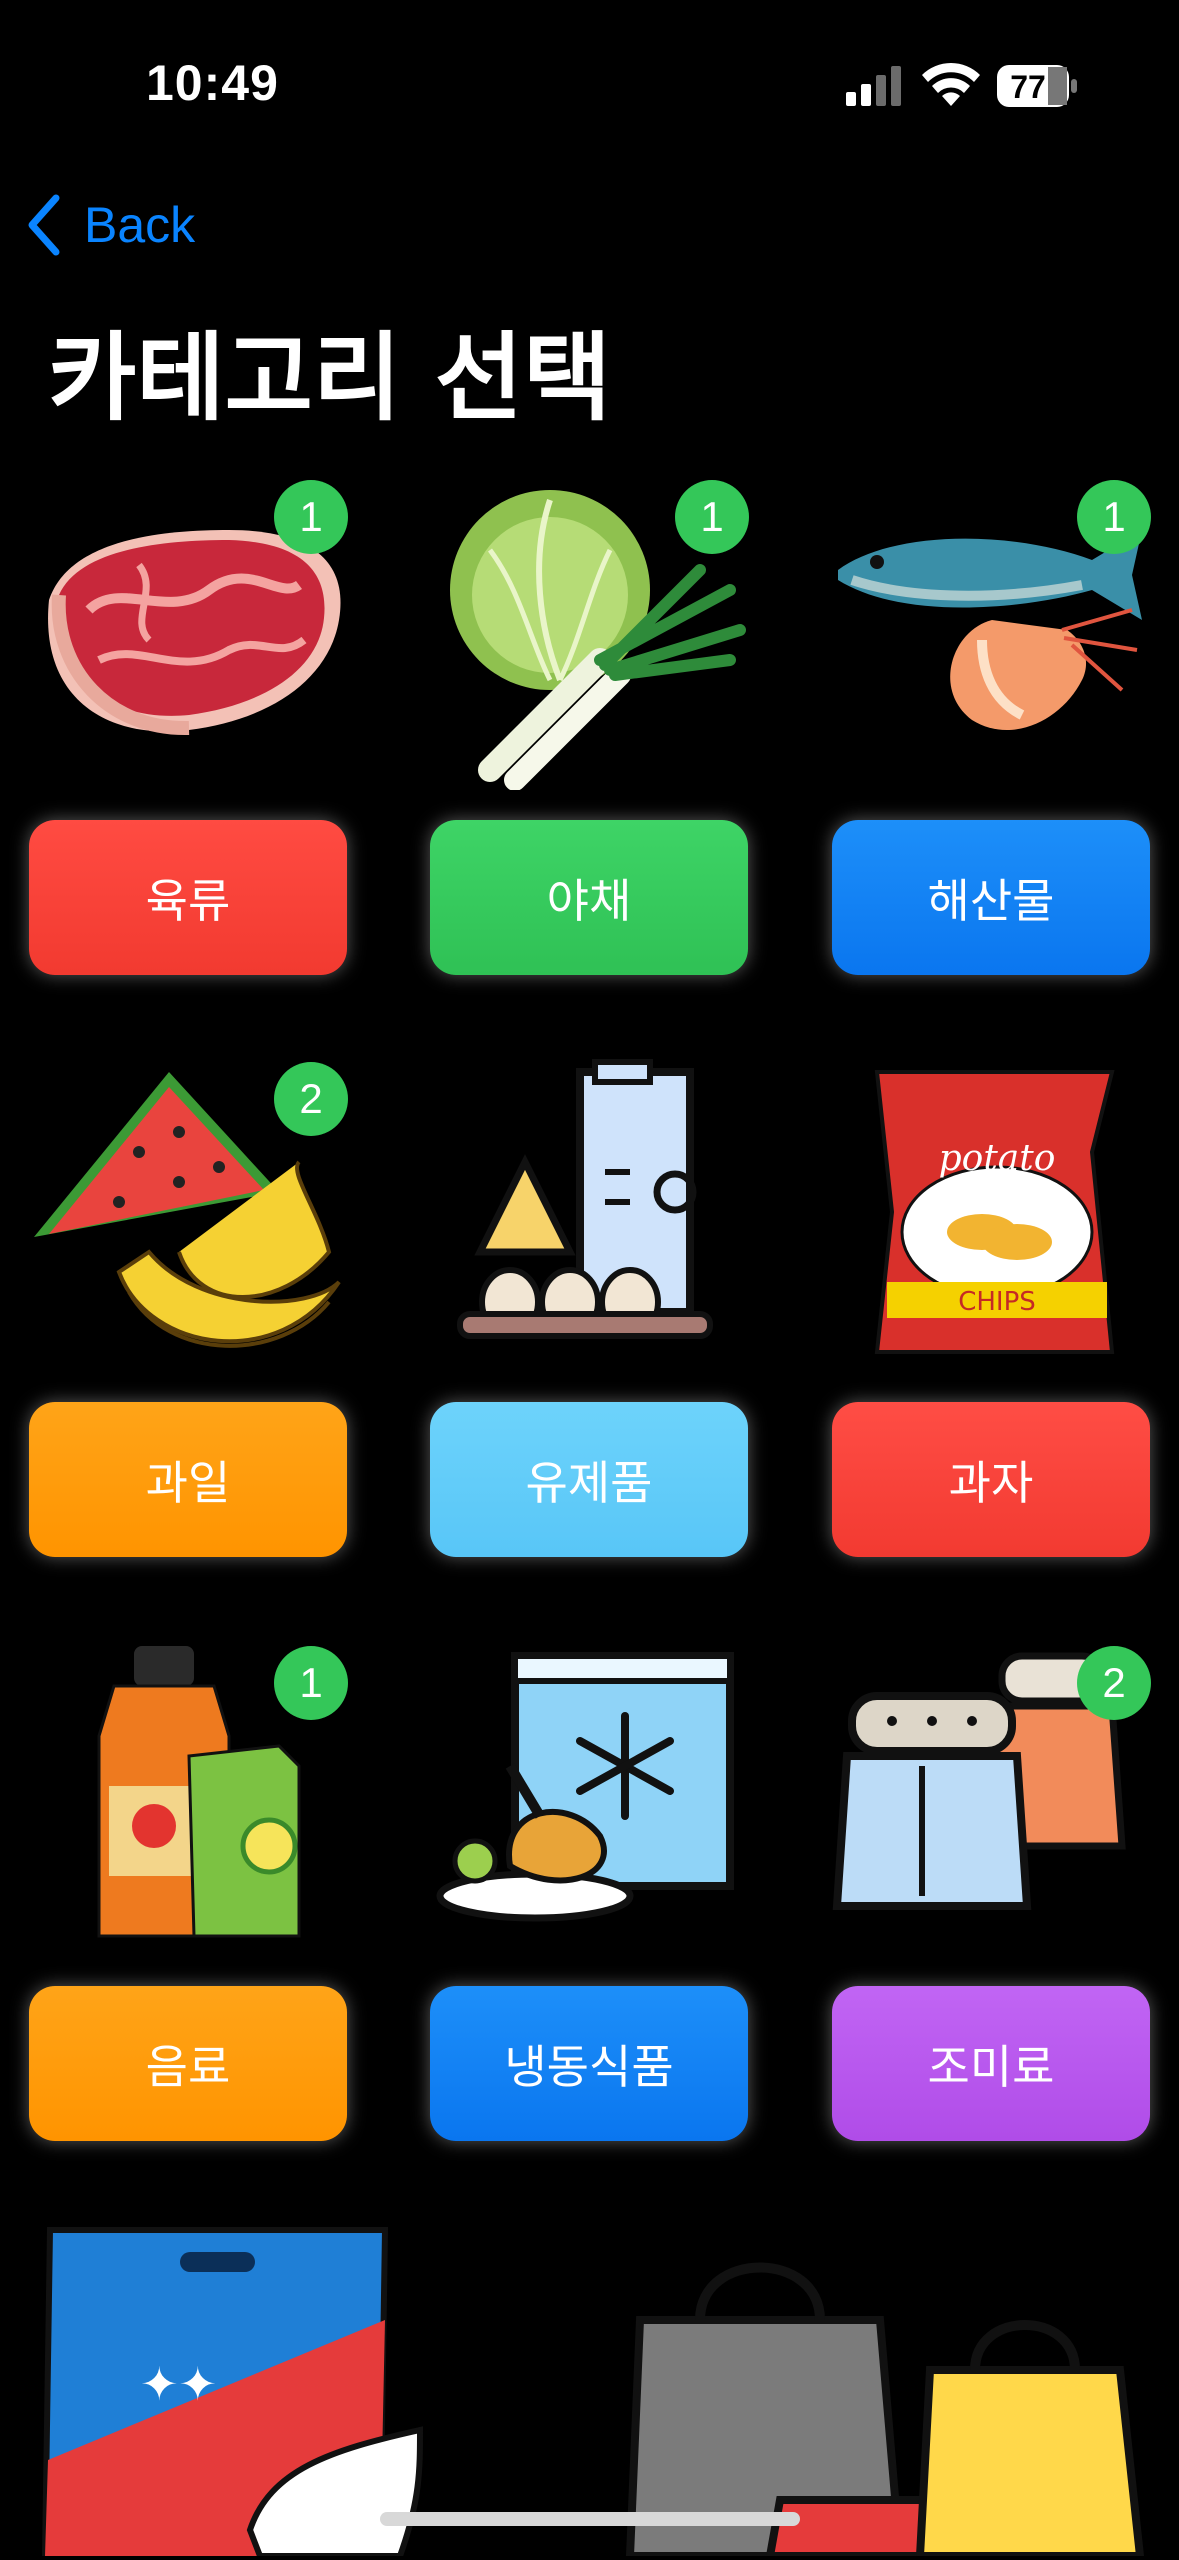  Describe the element at coordinates (44, 225) in the screenshot. I see `chevron-left-icon` at that location.